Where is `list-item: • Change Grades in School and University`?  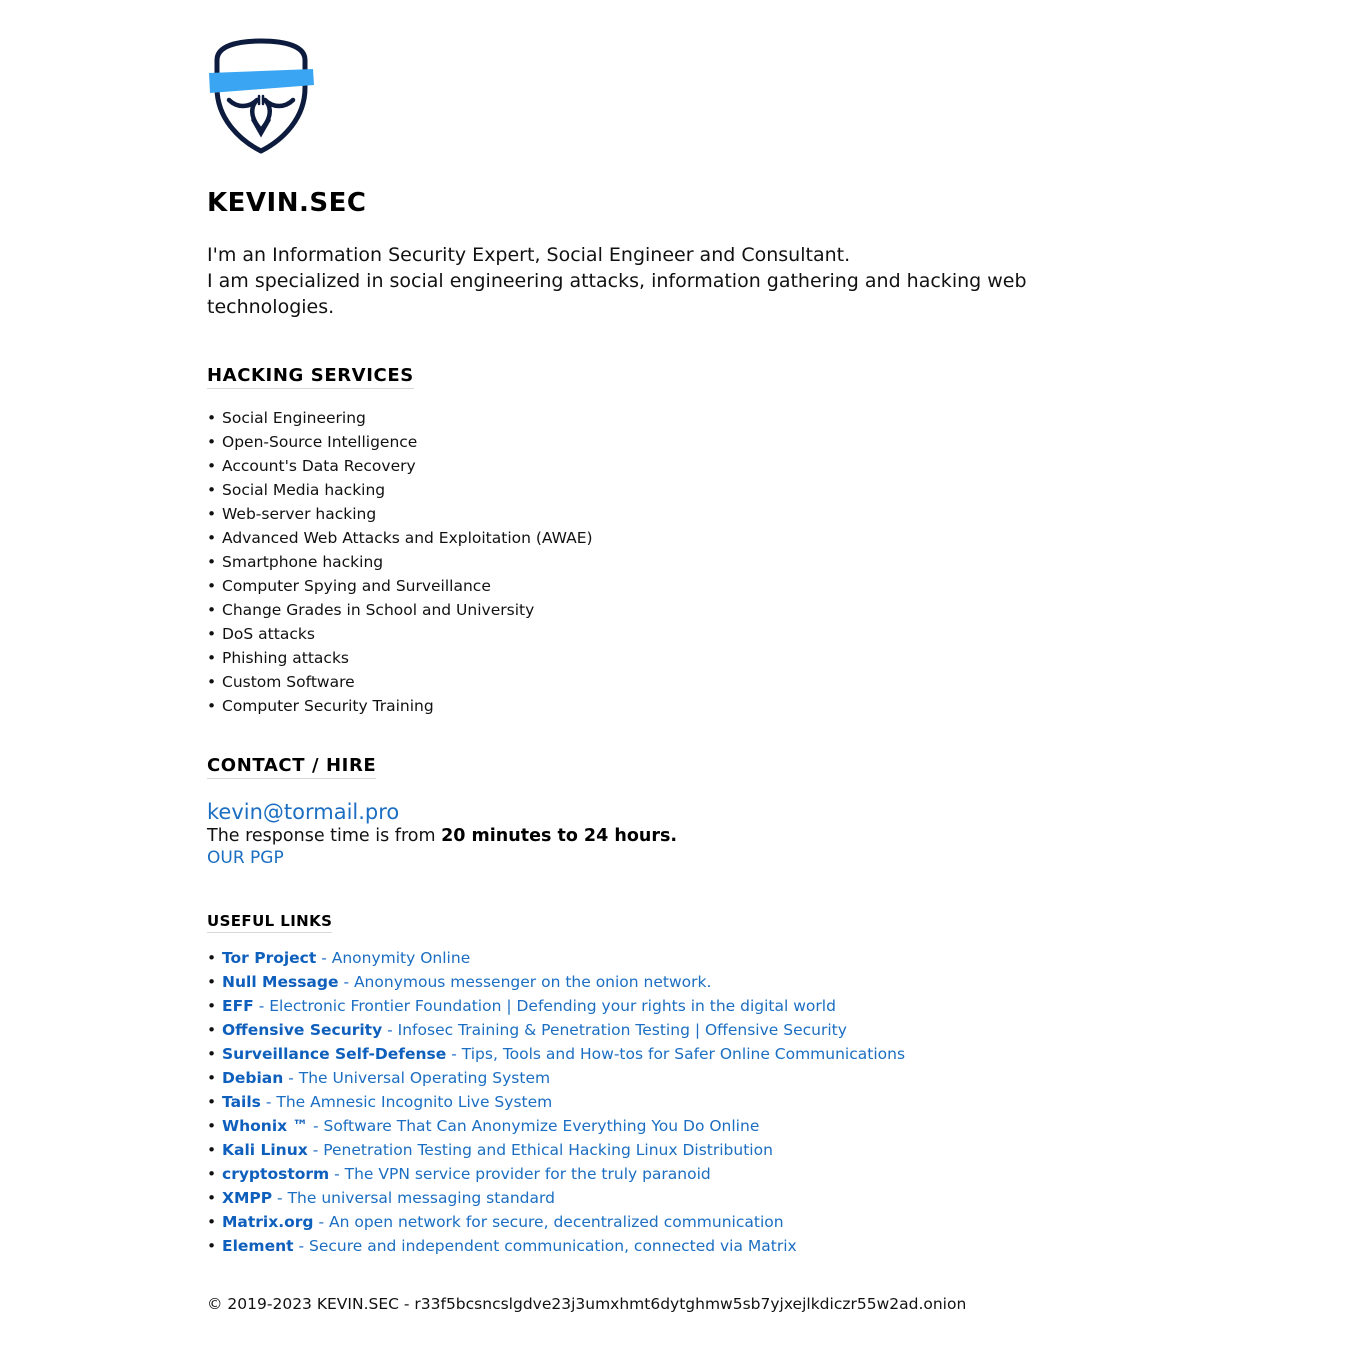
list-item: • Change Grades in School and University is located at coordinates (371, 610).